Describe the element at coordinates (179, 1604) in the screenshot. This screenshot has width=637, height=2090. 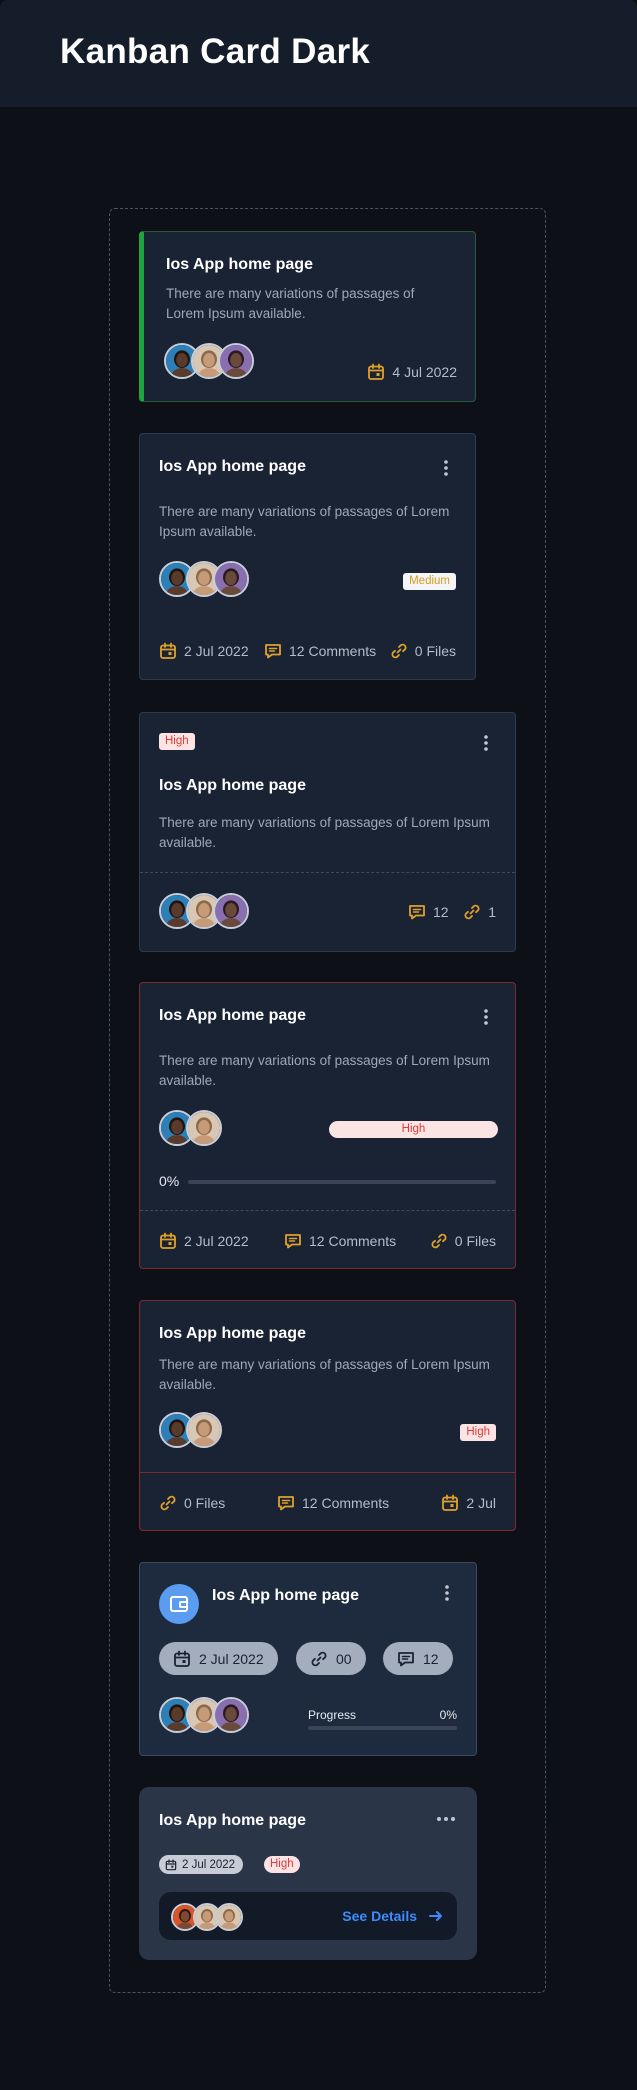
I see `wallet-icon` at that location.